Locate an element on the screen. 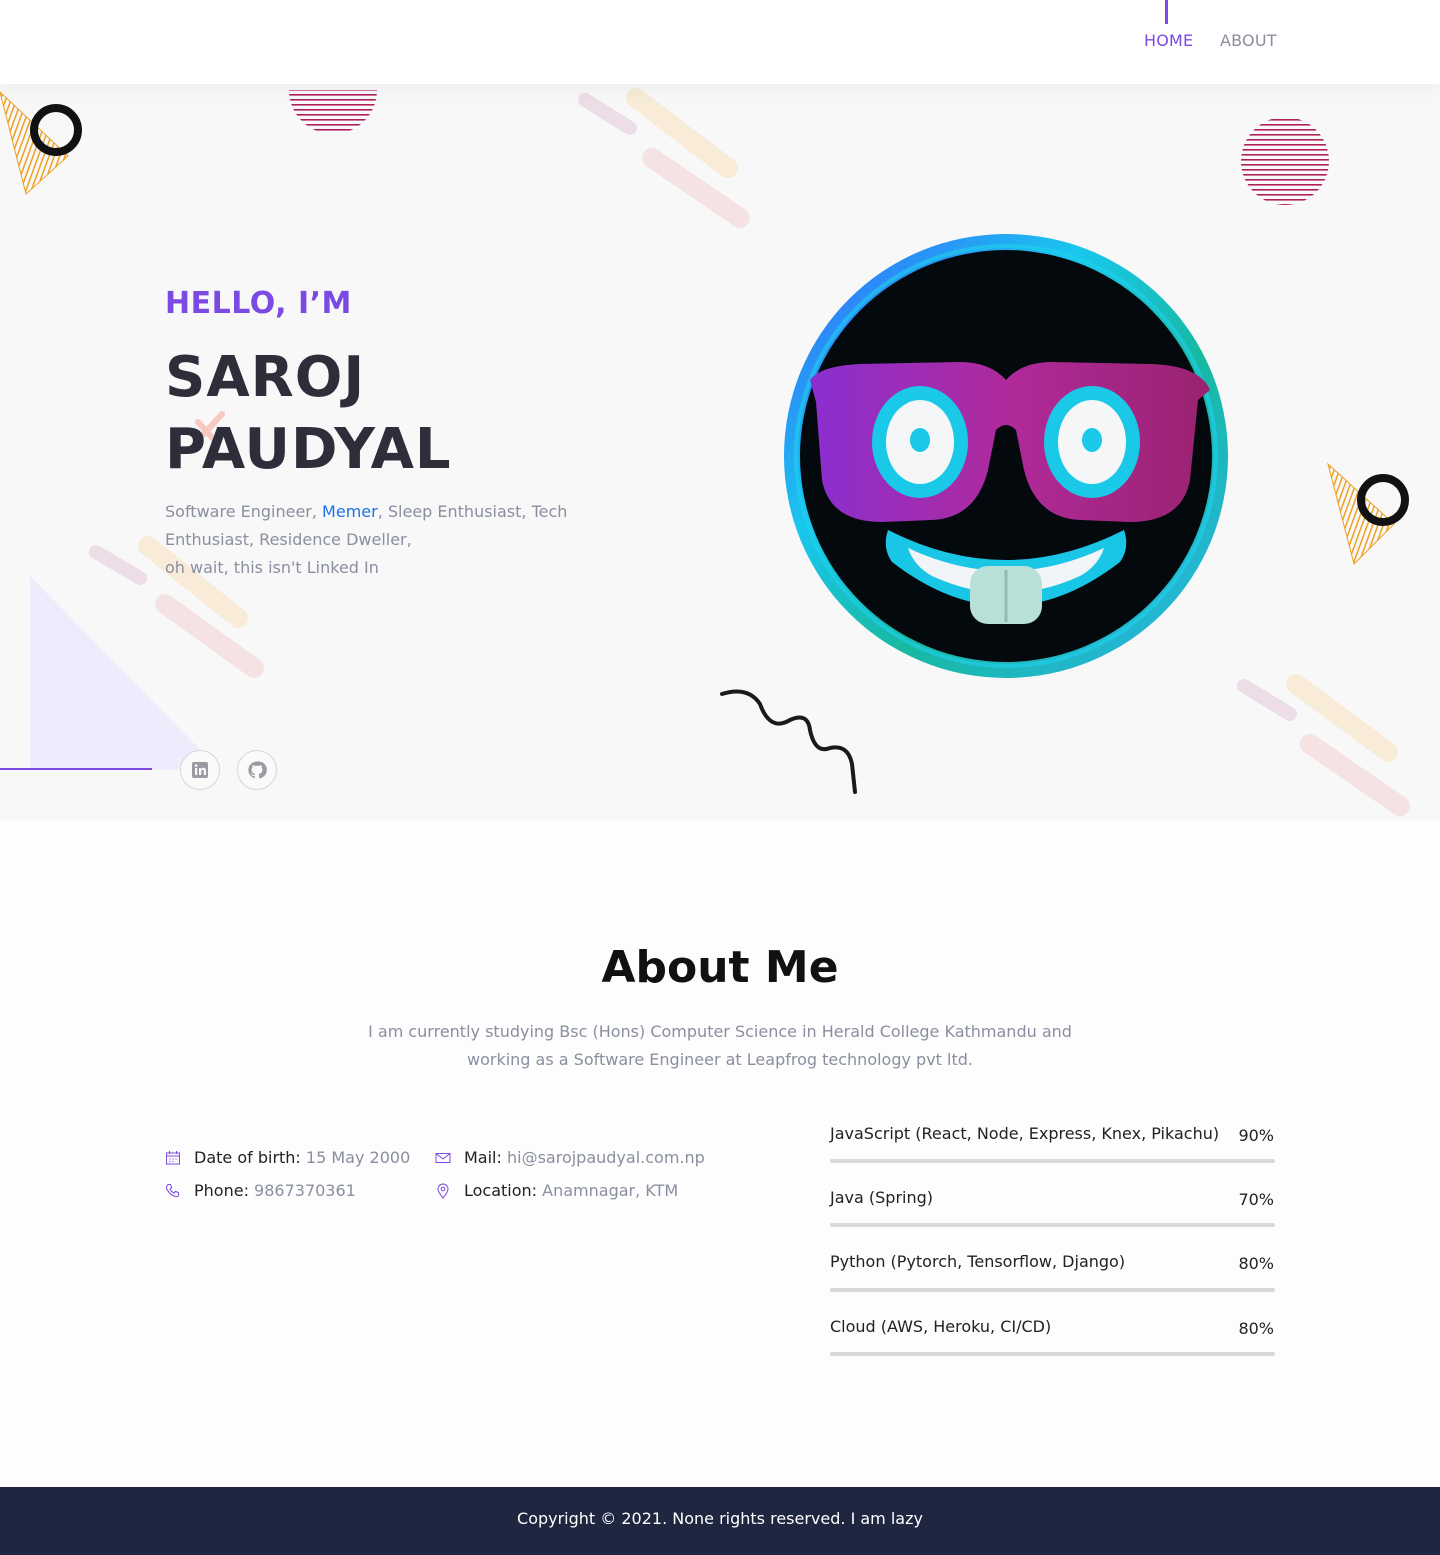 The width and height of the screenshot is (1440, 1555). github-icon is located at coordinates (257, 770).